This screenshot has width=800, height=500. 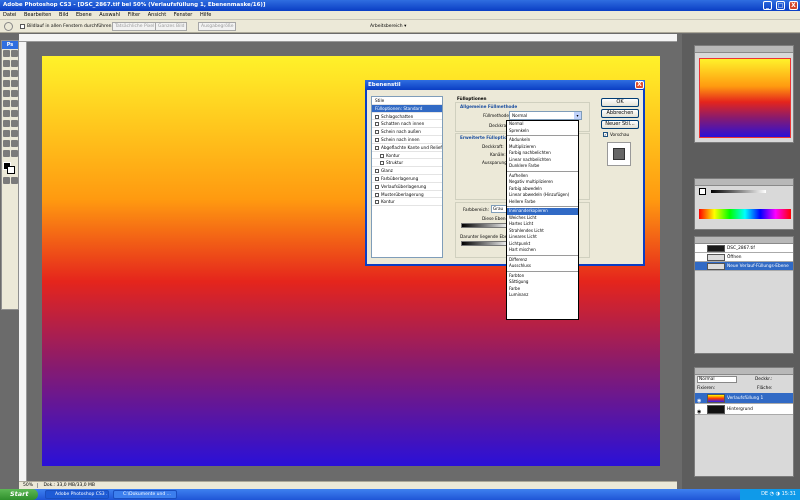 I want to click on background-color, so click(x=11, y=170).